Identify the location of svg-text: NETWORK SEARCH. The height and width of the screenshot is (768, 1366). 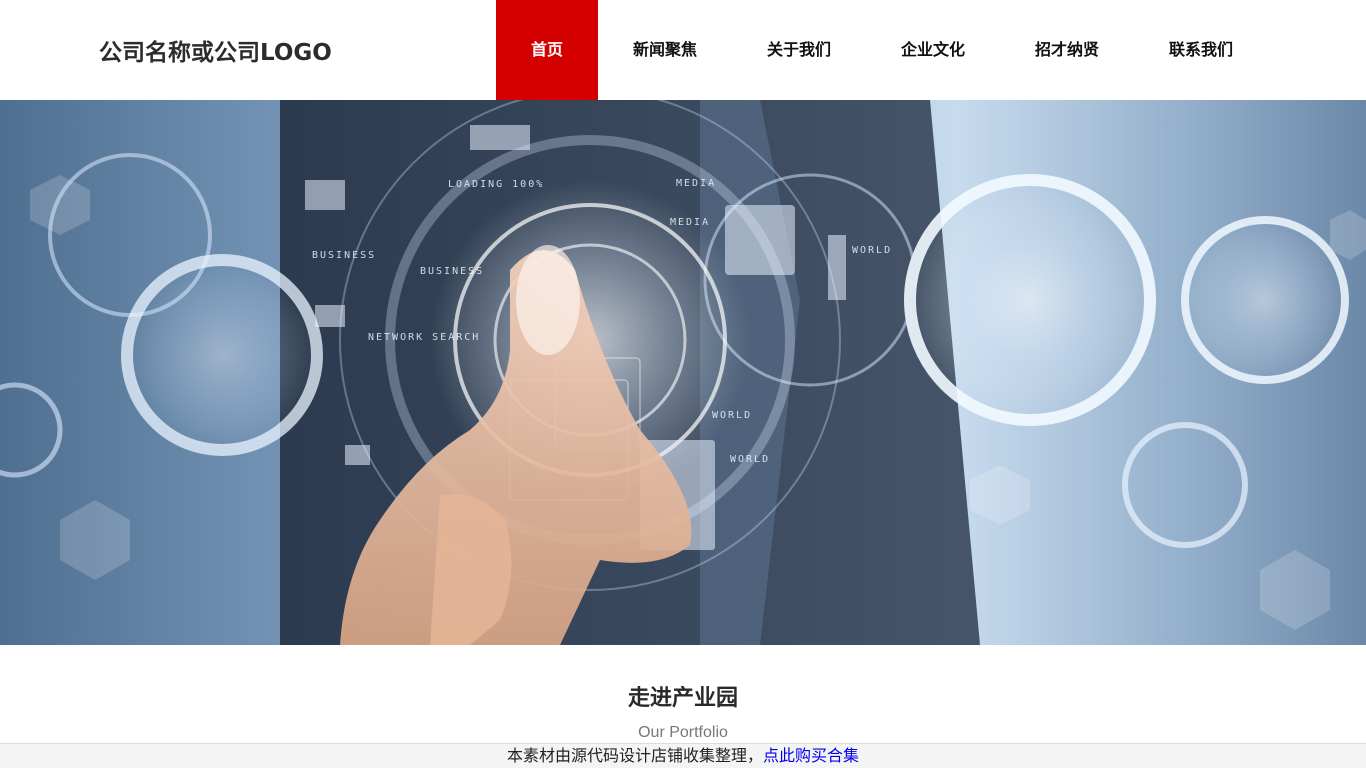
(424, 337).